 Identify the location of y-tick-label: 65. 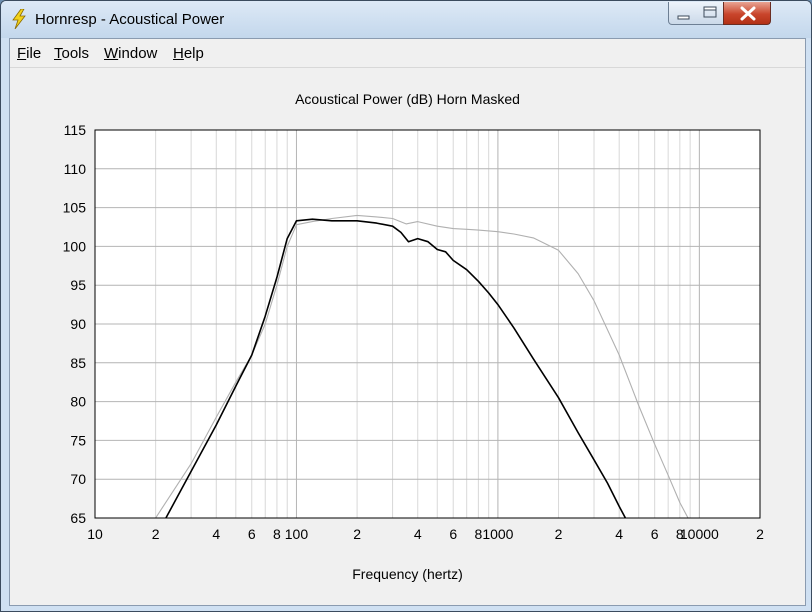
(78, 518).